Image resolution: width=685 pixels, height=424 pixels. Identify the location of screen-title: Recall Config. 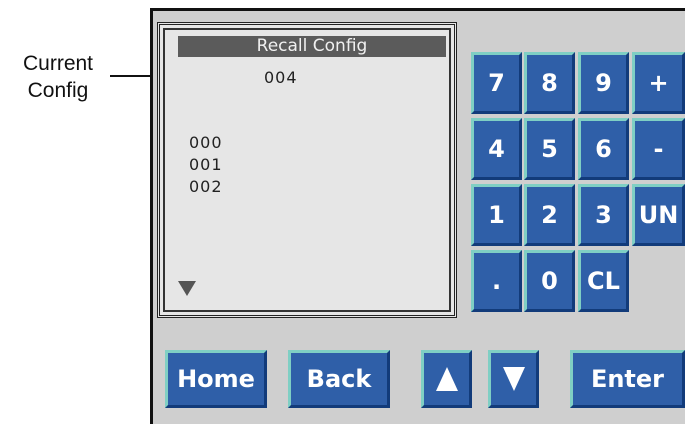
(312, 46).